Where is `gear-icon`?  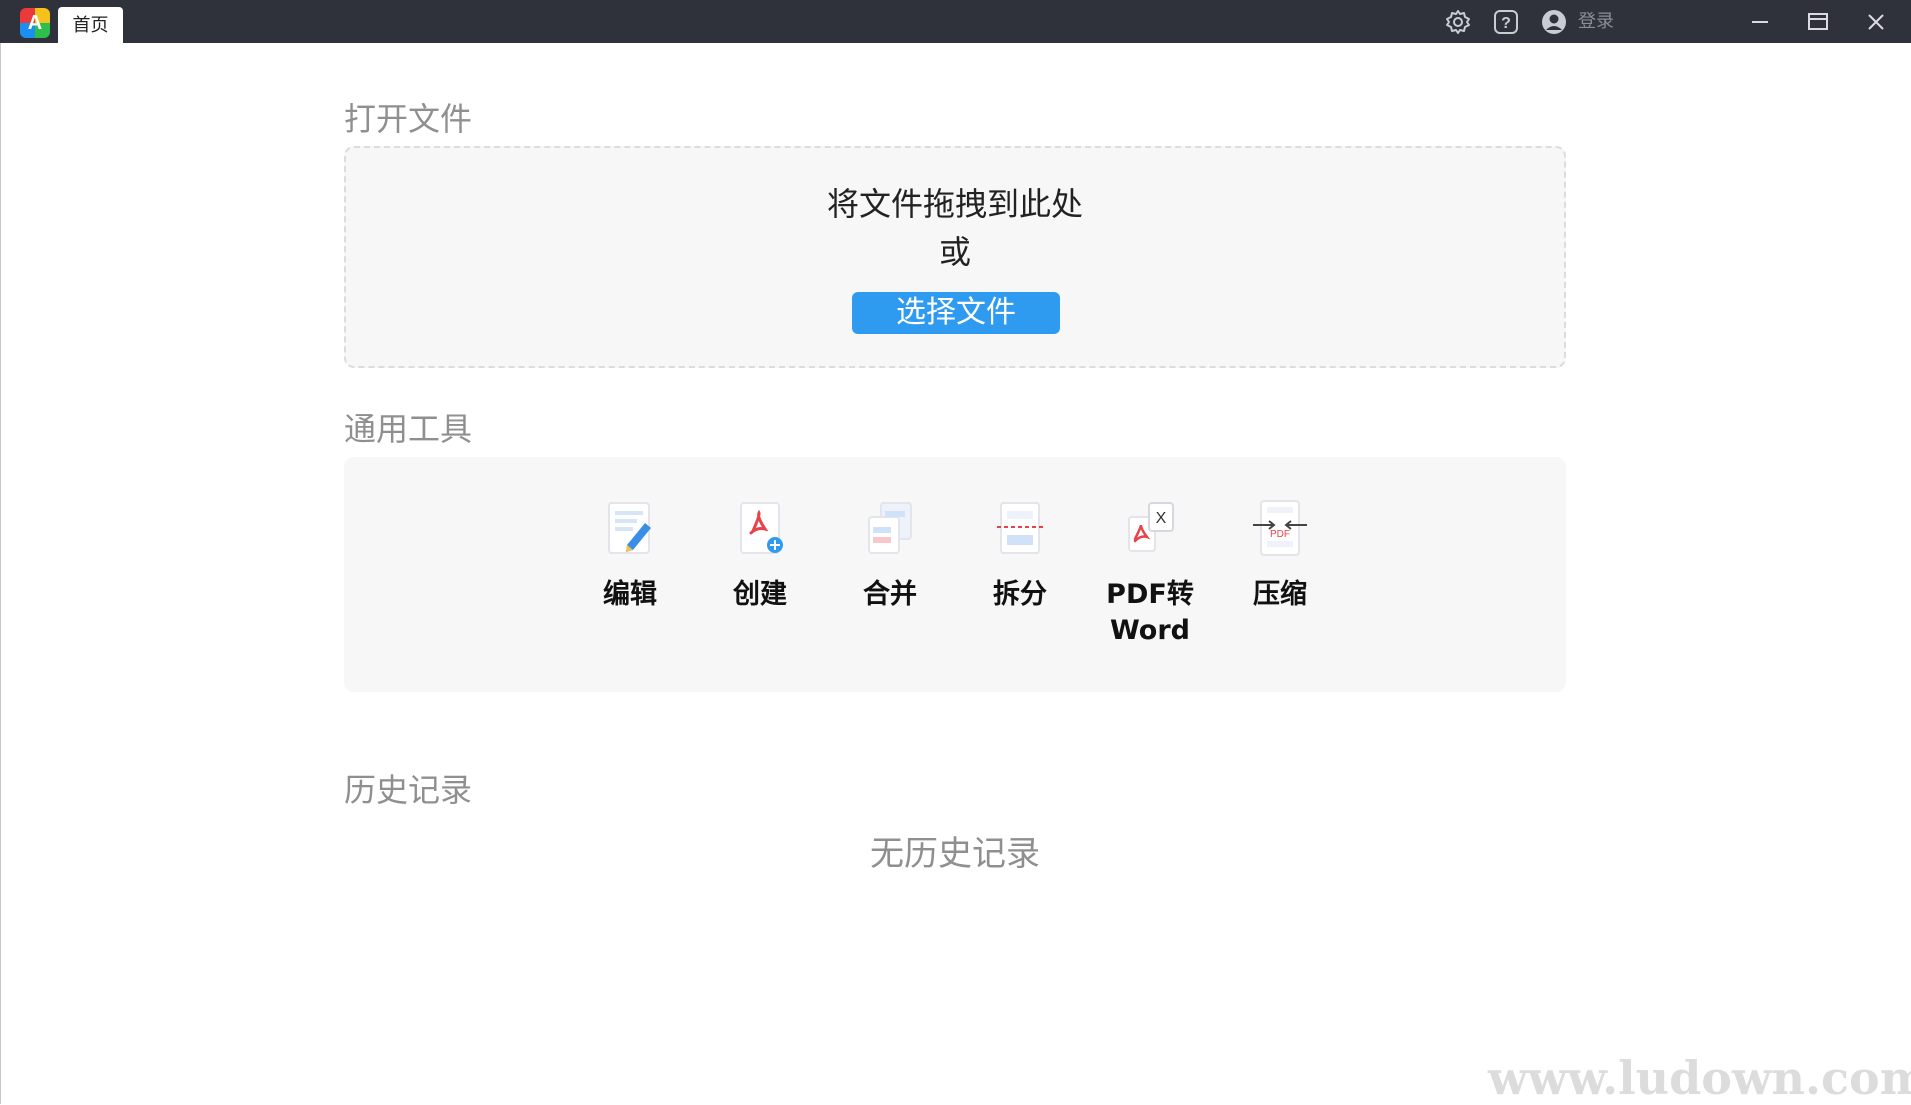 gear-icon is located at coordinates (1458, 22).